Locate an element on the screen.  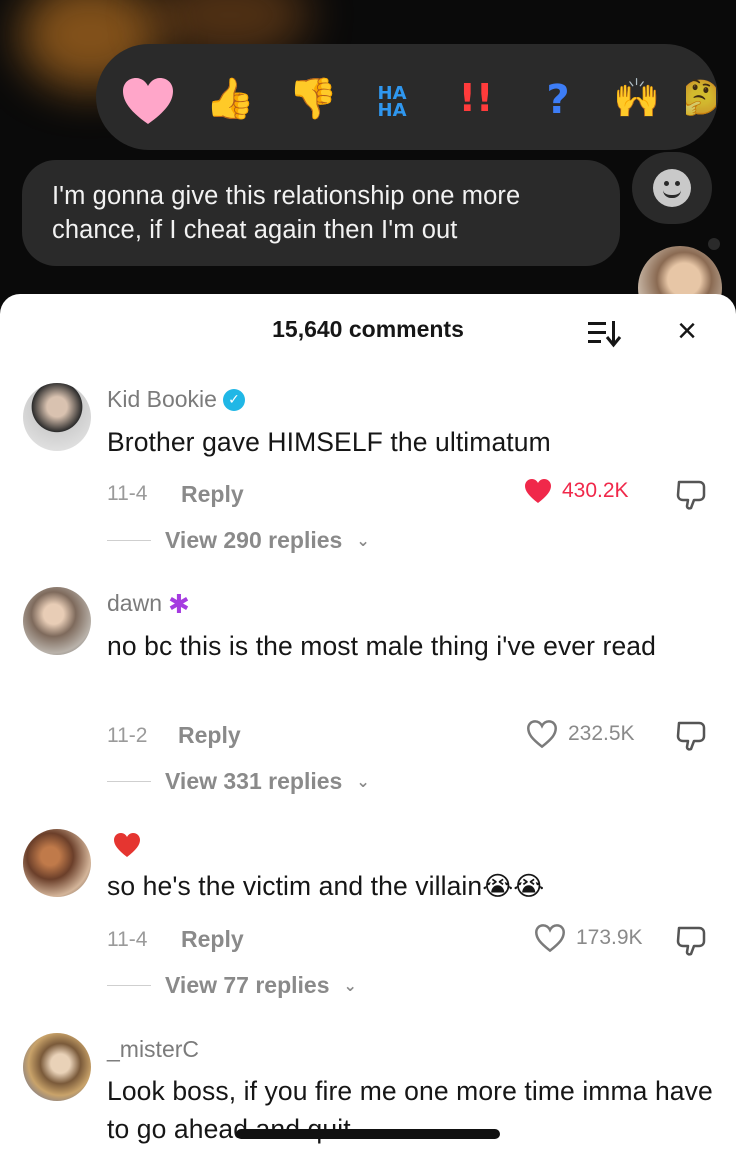
username-text: _misterC is located at coordinates (153, 1049).